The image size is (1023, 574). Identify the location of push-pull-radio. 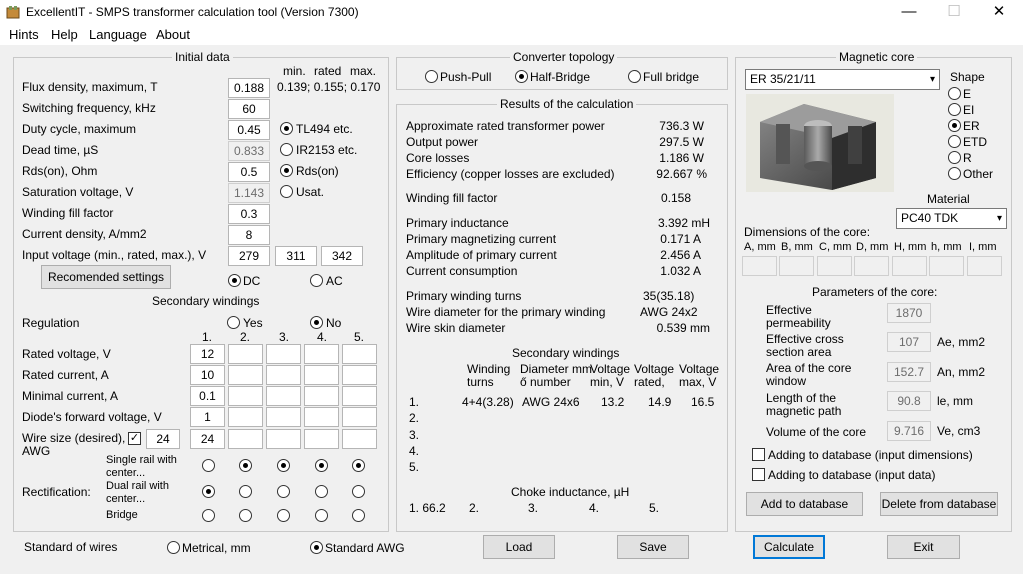
(431, 76).